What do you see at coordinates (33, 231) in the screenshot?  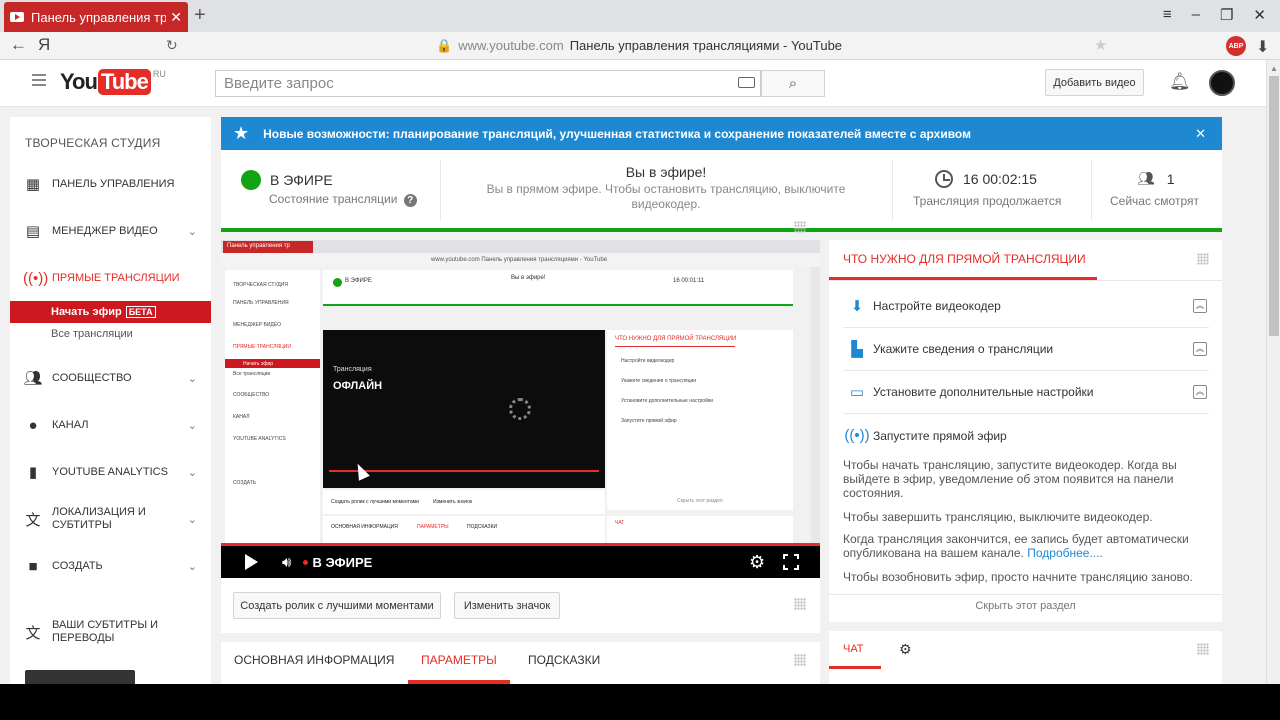 I see `video-manager-icon: ▤` at bounding box center [33, 231].